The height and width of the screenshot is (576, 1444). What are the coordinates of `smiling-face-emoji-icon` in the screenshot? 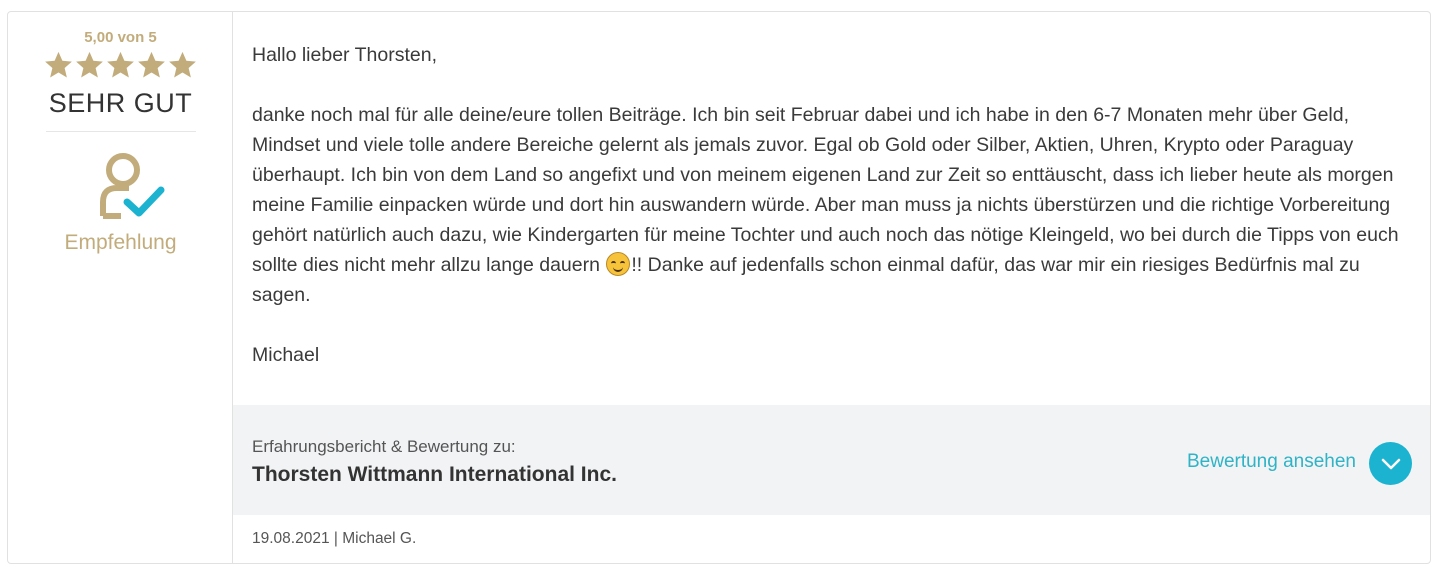 It's located at (618, 264).